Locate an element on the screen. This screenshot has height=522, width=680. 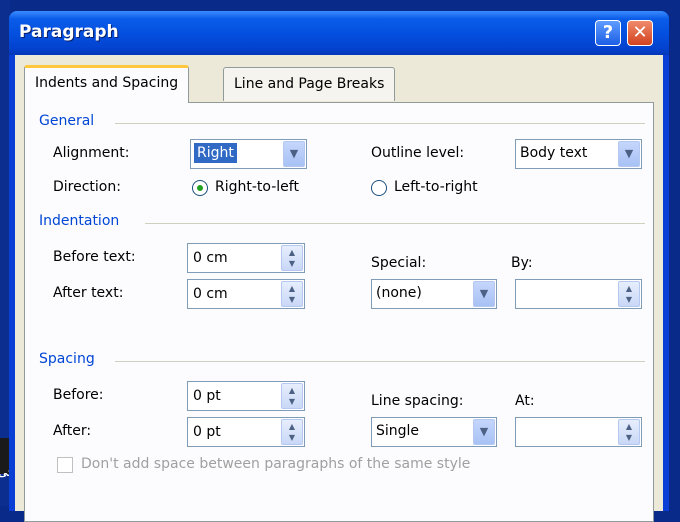
no-space-checkbox is located at coordinates (65, 465).